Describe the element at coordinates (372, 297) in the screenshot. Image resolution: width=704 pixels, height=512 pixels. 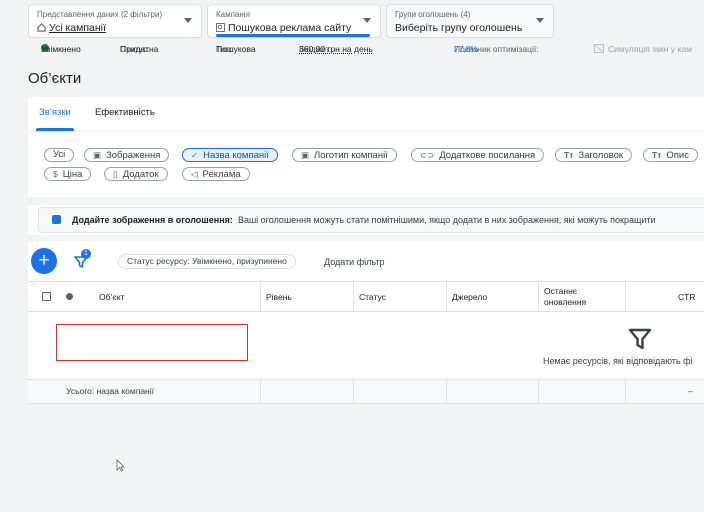
I see `col-status: Статус` at that location.